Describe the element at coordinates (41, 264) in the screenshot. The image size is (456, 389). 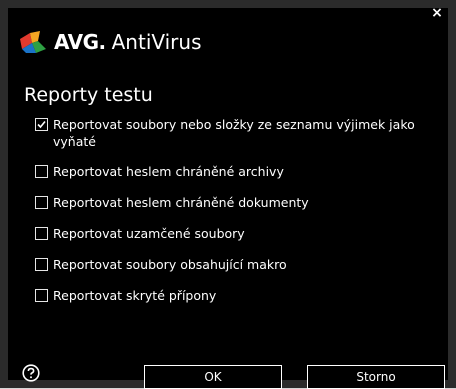
I see `checkbox-report-macro-files` at that location.